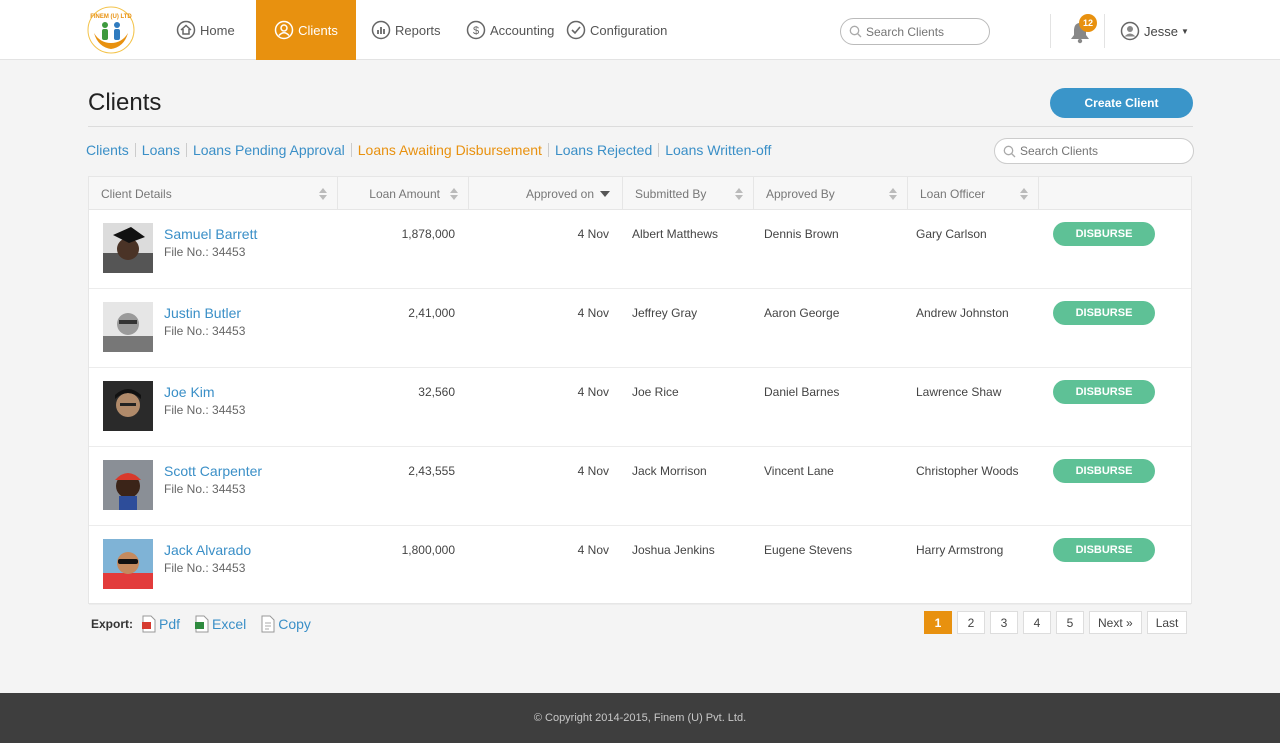  I want to click on dollar-icon: $, so click(476, 30).